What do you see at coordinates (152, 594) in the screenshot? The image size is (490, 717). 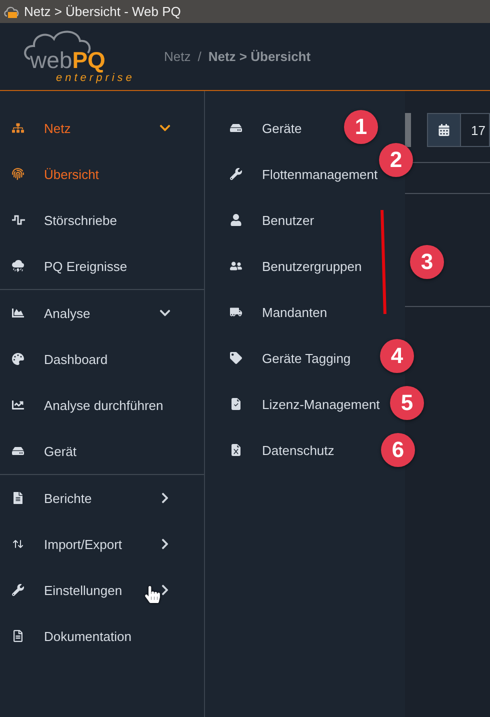 I see `hand-cursor-icon` at bounding box center [152, 594].